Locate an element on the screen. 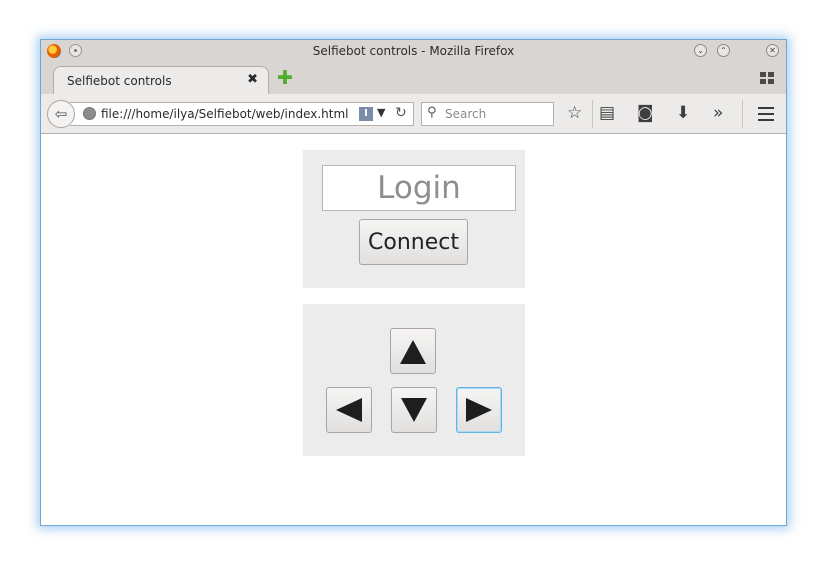 This screenshot has width=827, height=568. window-title: Selfiebot controls - Mozilla Firefox is located at coordinates (413, 51).